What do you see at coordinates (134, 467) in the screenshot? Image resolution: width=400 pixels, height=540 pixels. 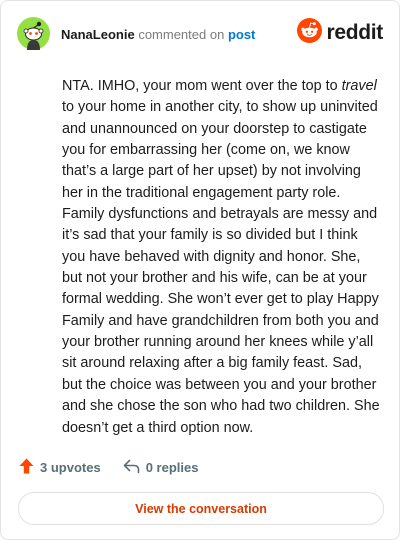 I see `reply-arrow-icon` at bounding box center [134, 467].